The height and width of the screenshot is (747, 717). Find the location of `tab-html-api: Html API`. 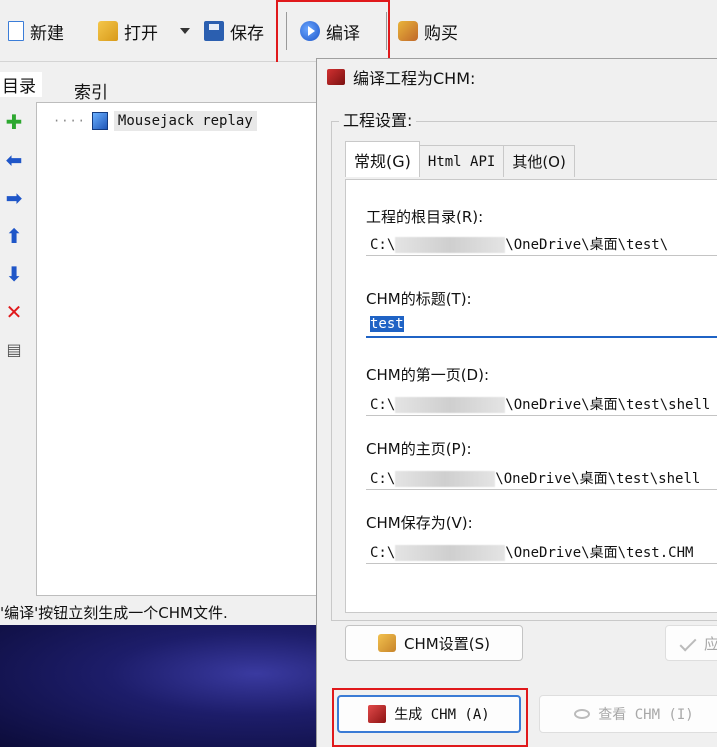

tab-html-api: Html API is located at coordinates (461, 161).